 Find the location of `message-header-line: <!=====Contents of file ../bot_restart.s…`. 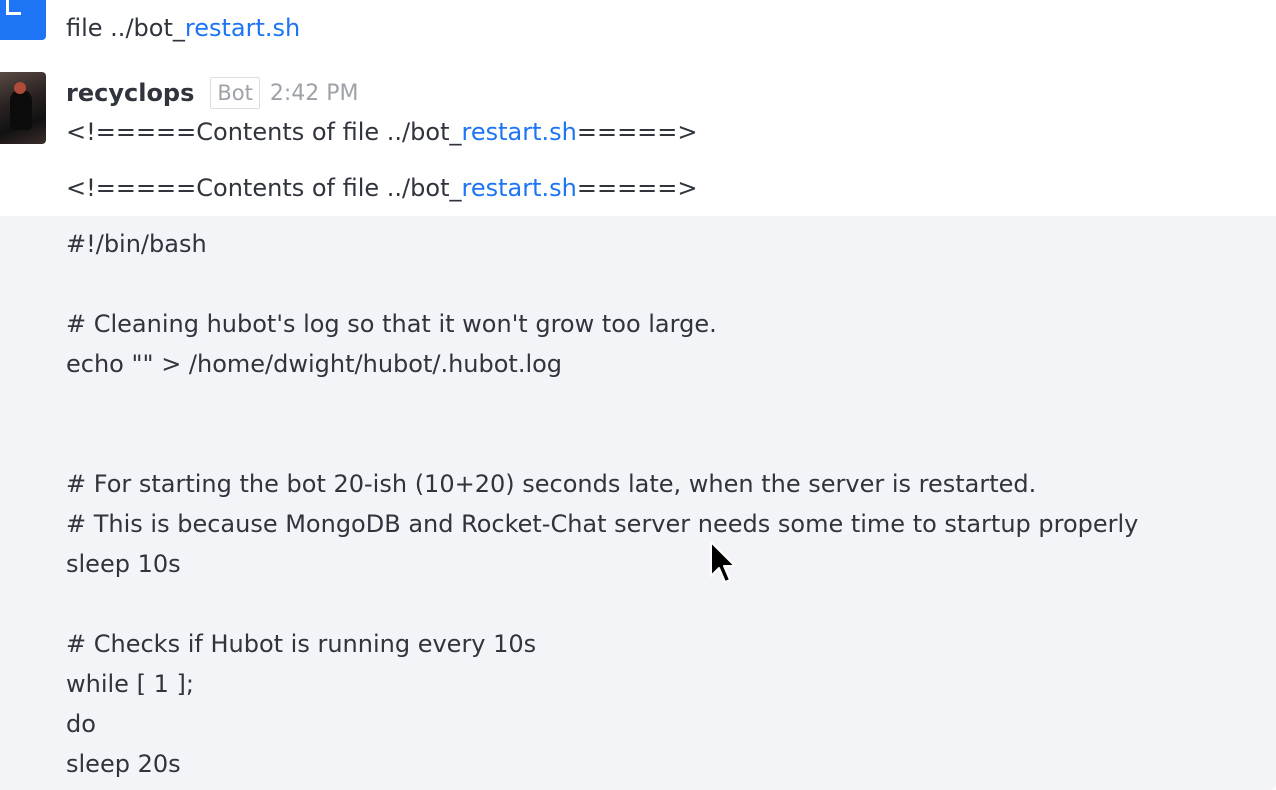

message-header-line: <!=====Contents of file ../bot_restart.s… is located at coordinates (382, 132).